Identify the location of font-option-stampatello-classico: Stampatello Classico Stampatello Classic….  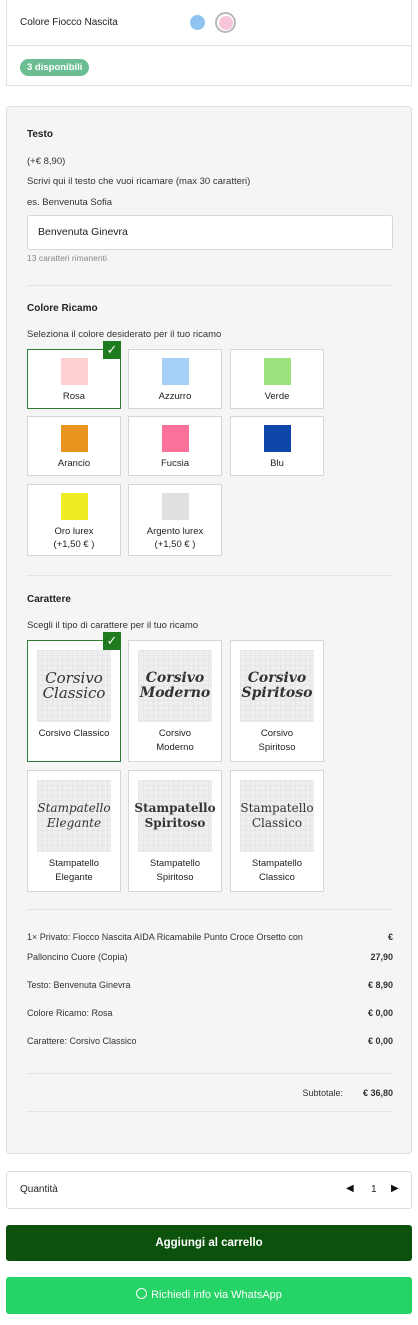
(277, 831).